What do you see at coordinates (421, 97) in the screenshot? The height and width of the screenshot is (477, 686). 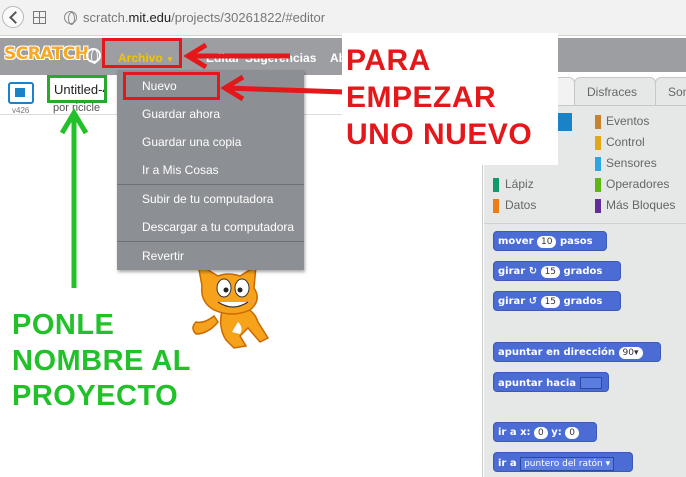 I see `annotation-line: EMPEZAR` at bounding box center [421, 97].